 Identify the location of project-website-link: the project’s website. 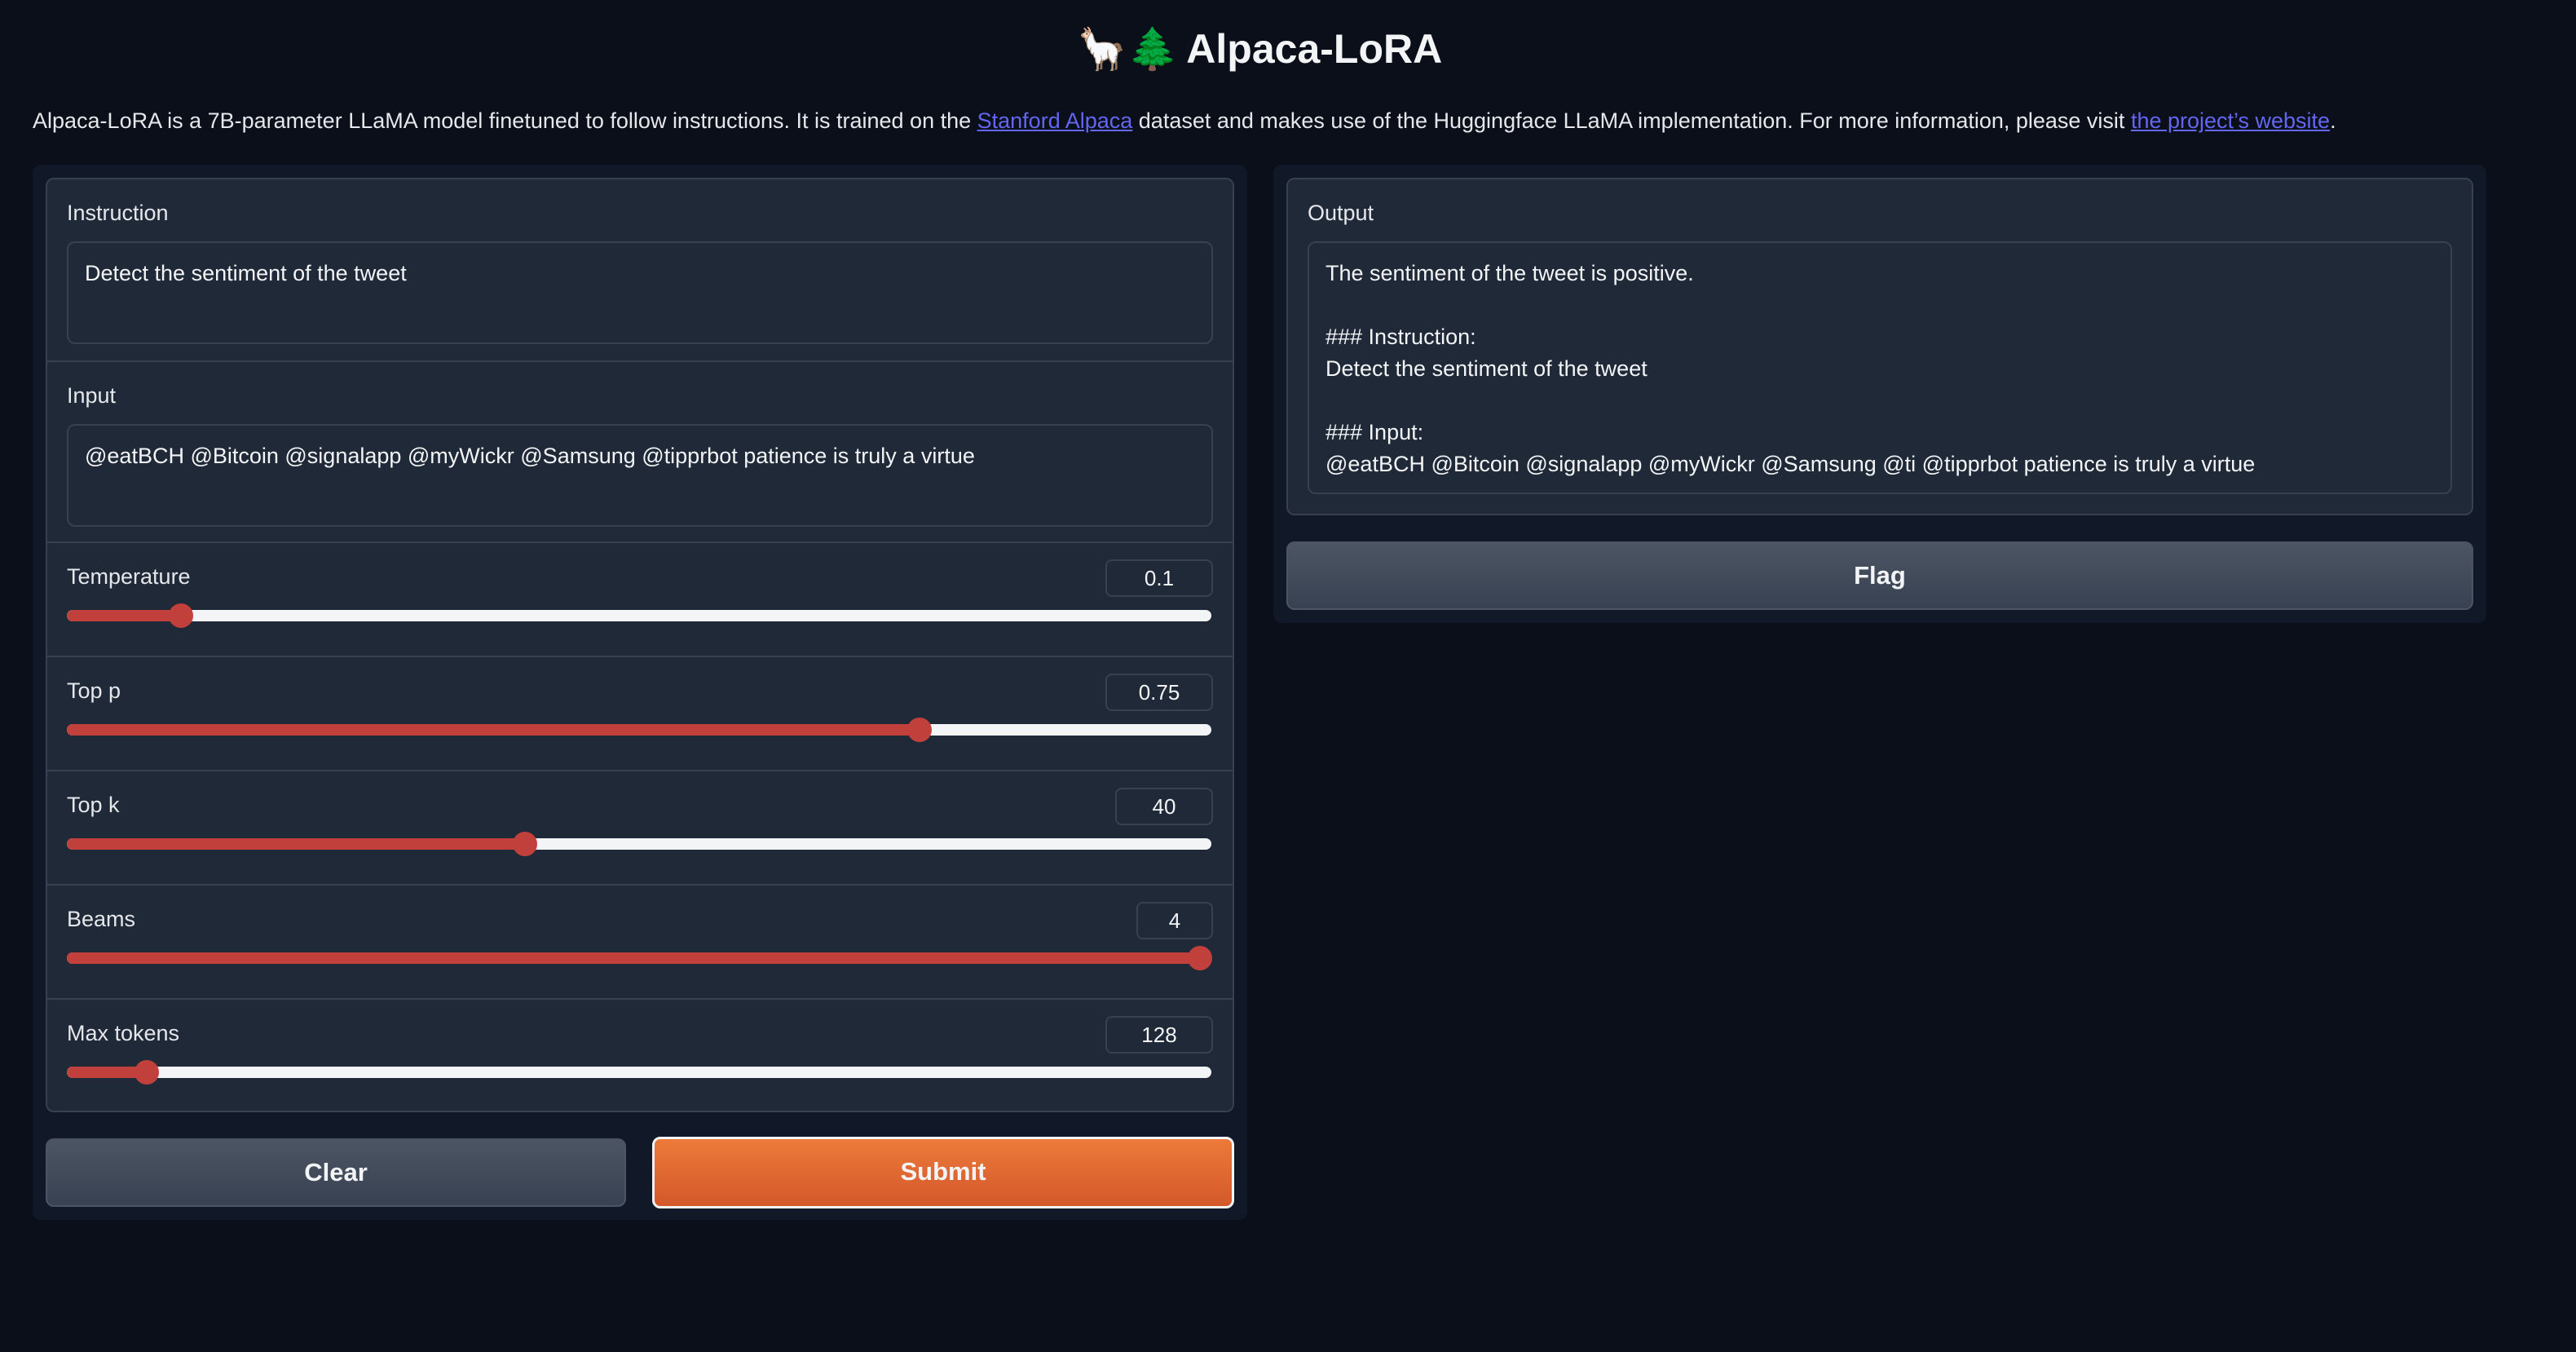
(2230, 121).